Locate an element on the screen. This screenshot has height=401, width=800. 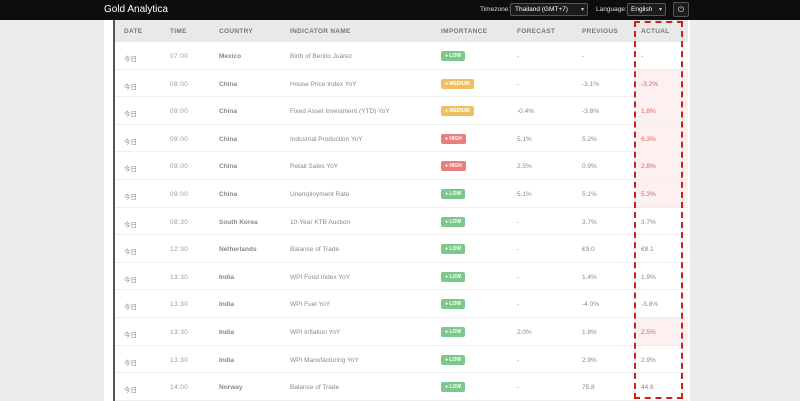
timezone-select: Thailand (GMT+7) ▾ is located at coordinates (549, 9).